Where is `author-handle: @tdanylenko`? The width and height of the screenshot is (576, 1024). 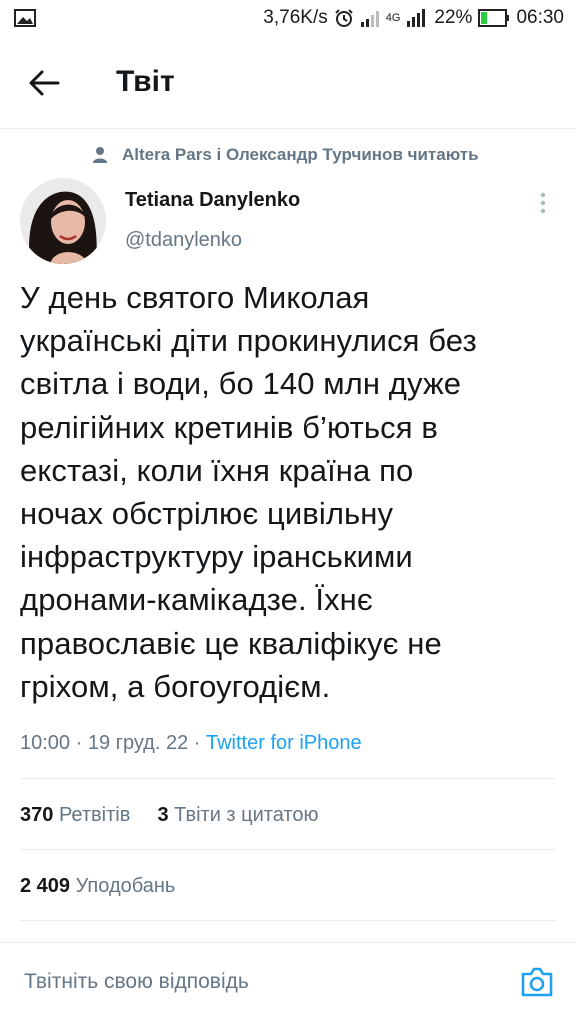 author-handle: @tdanylenko is located at coordinates (183, 240).